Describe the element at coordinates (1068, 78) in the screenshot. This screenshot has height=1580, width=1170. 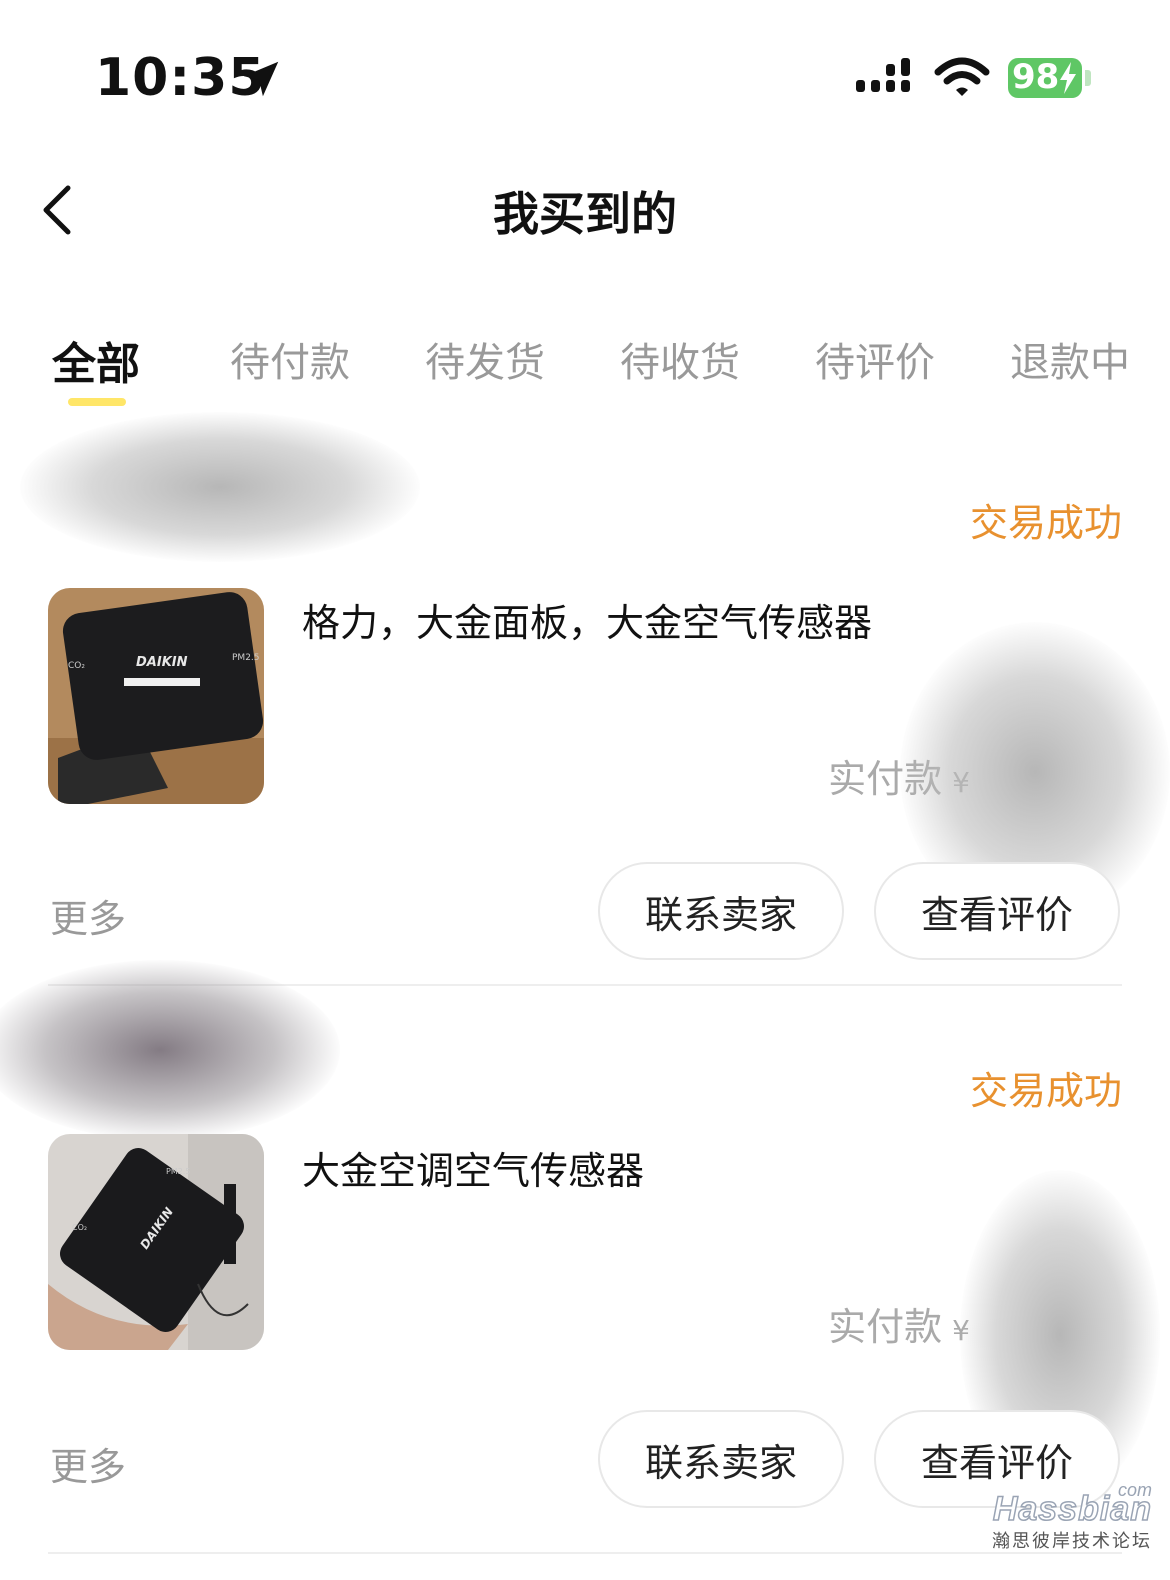
I see `charging-bolt-icon` at that location.